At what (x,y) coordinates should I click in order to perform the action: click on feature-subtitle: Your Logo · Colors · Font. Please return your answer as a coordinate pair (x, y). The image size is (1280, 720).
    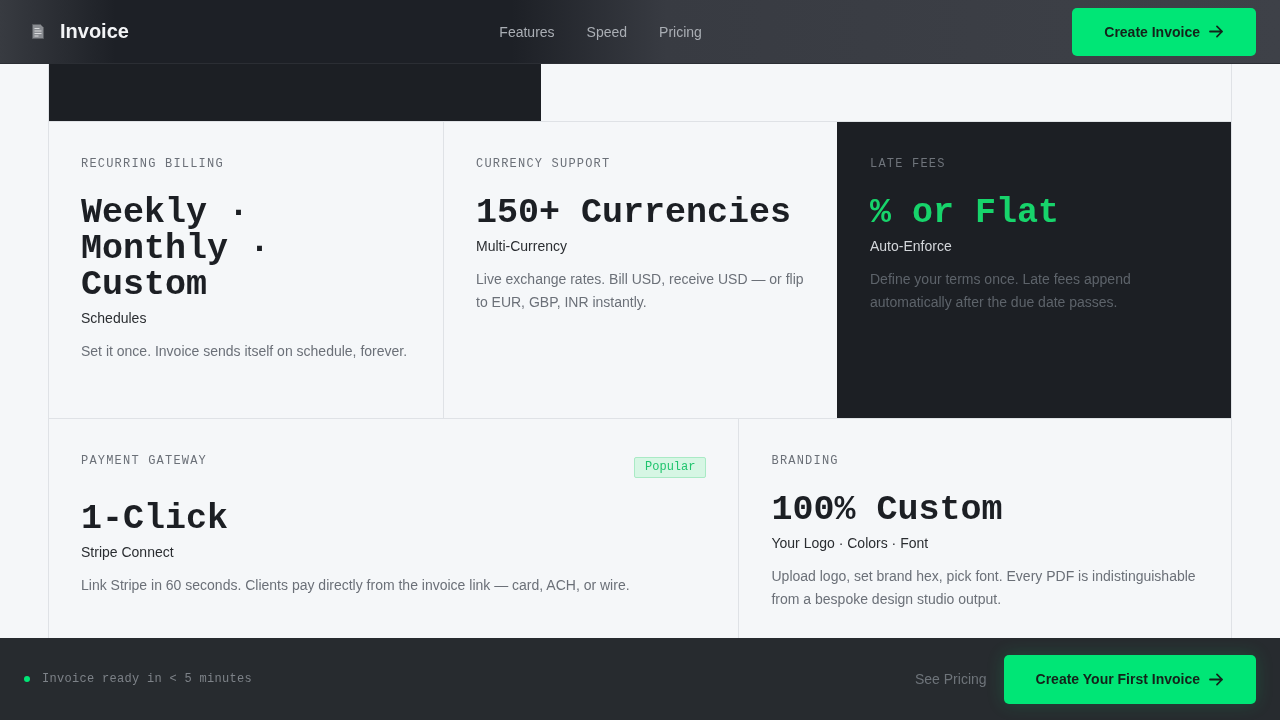
    Looking at the image, I should click on (850, 543).